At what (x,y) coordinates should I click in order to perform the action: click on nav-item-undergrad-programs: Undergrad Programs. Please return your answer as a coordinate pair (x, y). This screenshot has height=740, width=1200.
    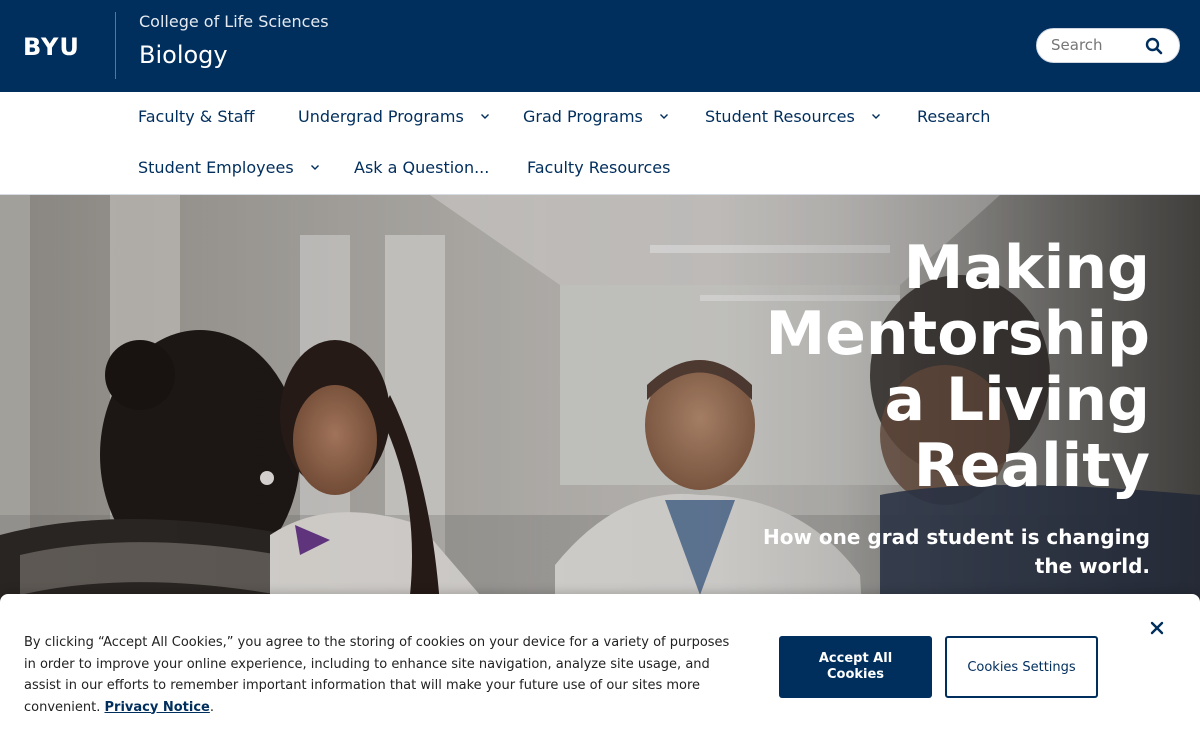
    Looking at the image, I should click on (394, 116).